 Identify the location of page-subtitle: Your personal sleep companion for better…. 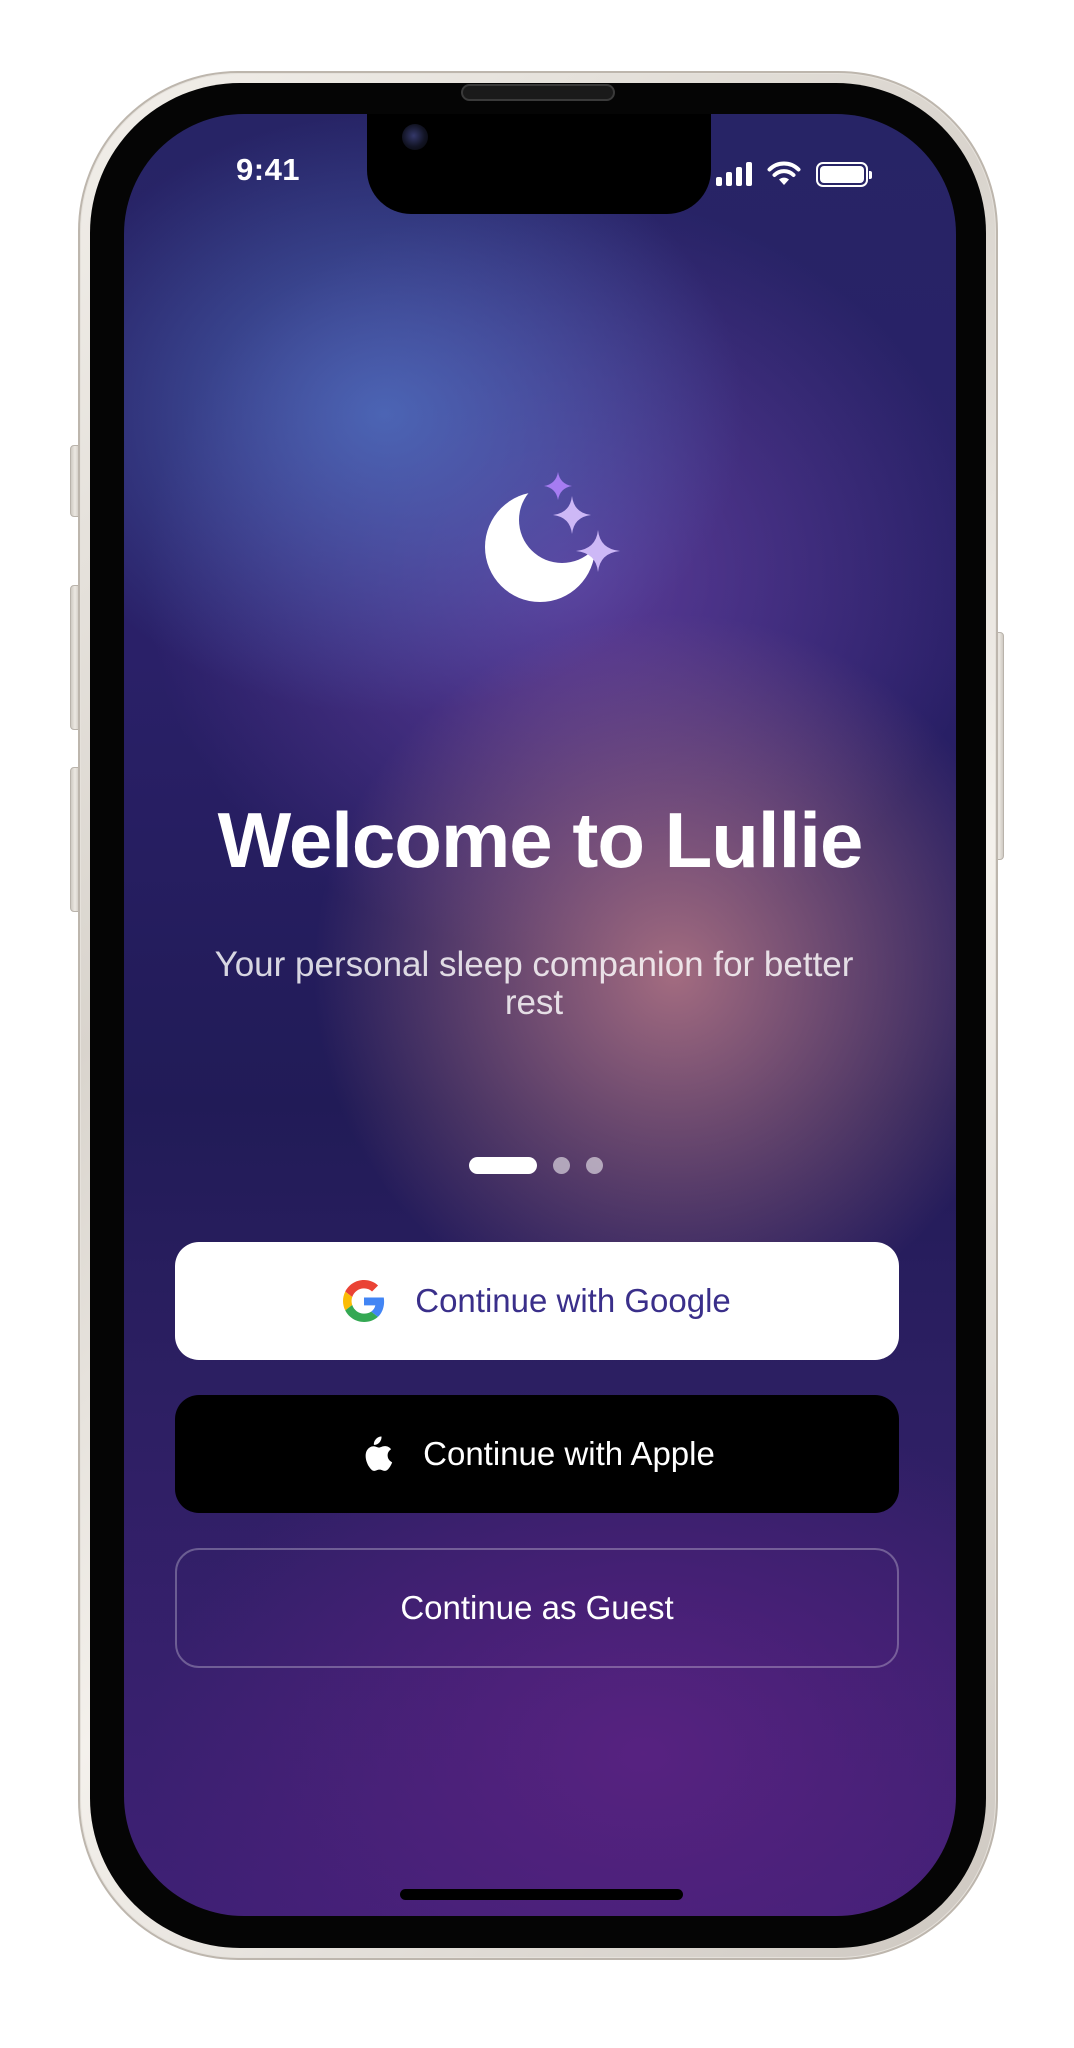
(534, 983).